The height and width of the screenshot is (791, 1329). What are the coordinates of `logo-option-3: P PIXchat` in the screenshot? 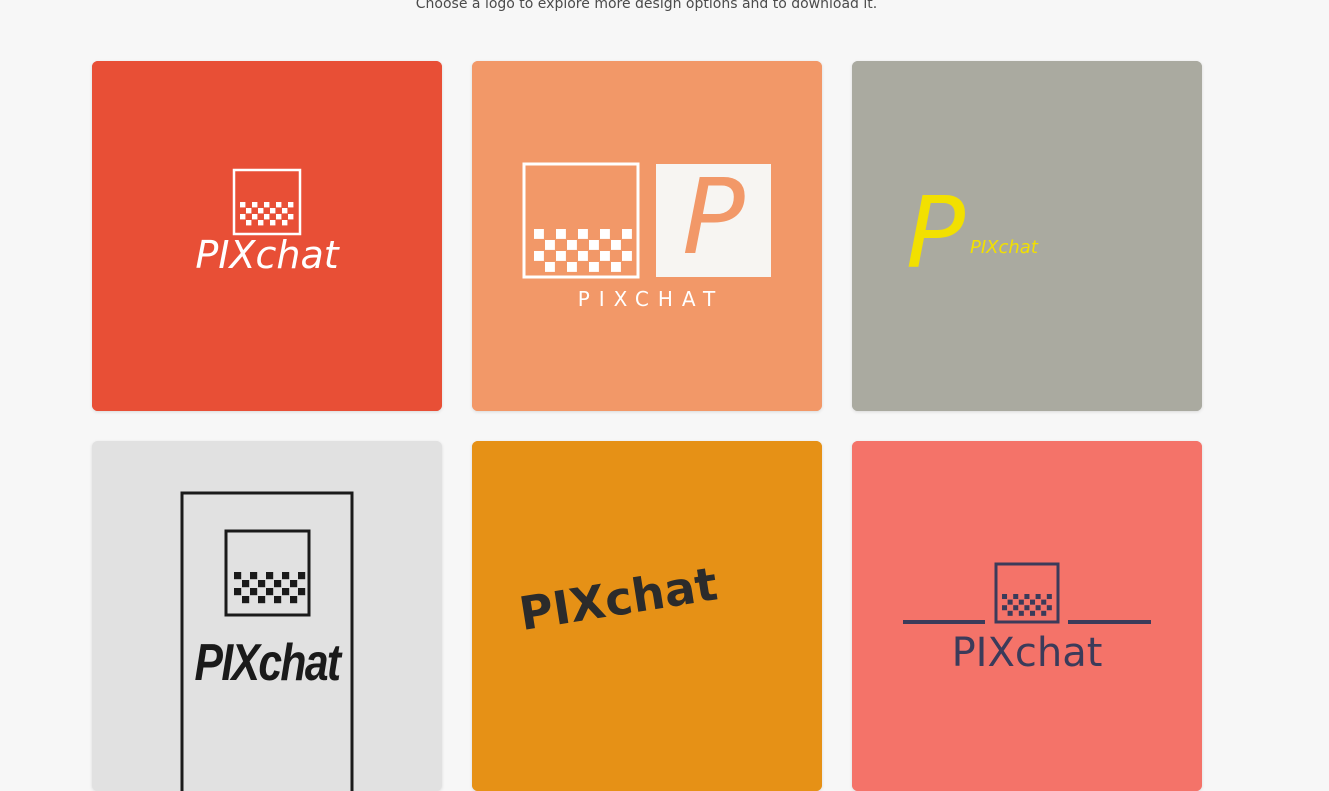 It's located at (1027, 236).